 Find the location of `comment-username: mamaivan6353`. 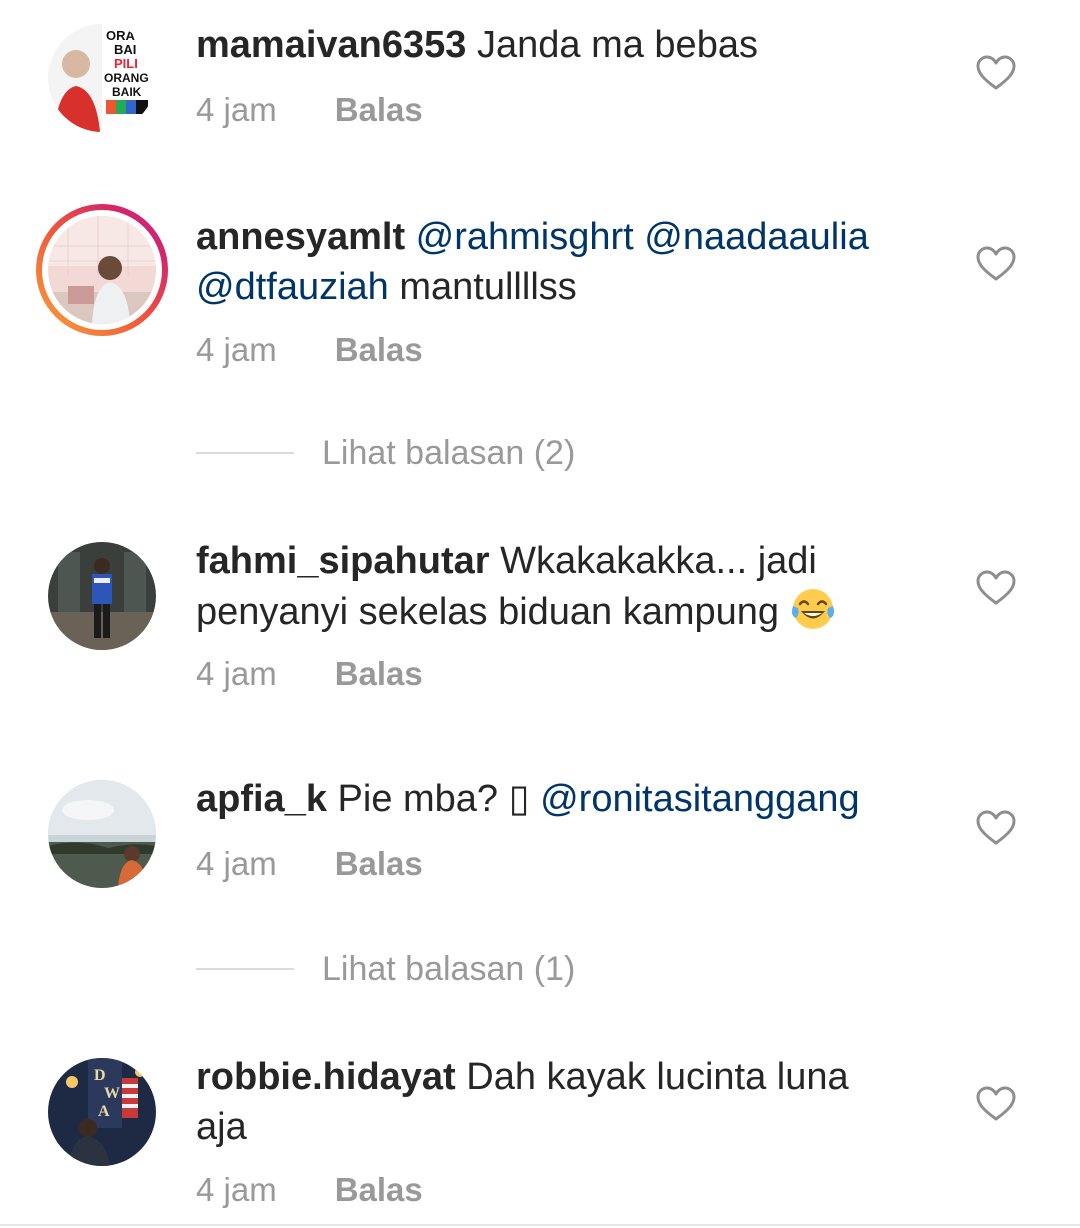

comment-username: mamaivan6353 is located at coordinates (331, 45).